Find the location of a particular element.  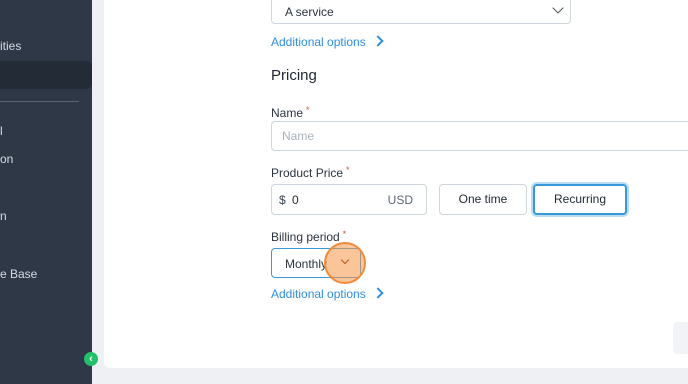

sidebar-item-activities: ities is located at coordinates (10, 46).